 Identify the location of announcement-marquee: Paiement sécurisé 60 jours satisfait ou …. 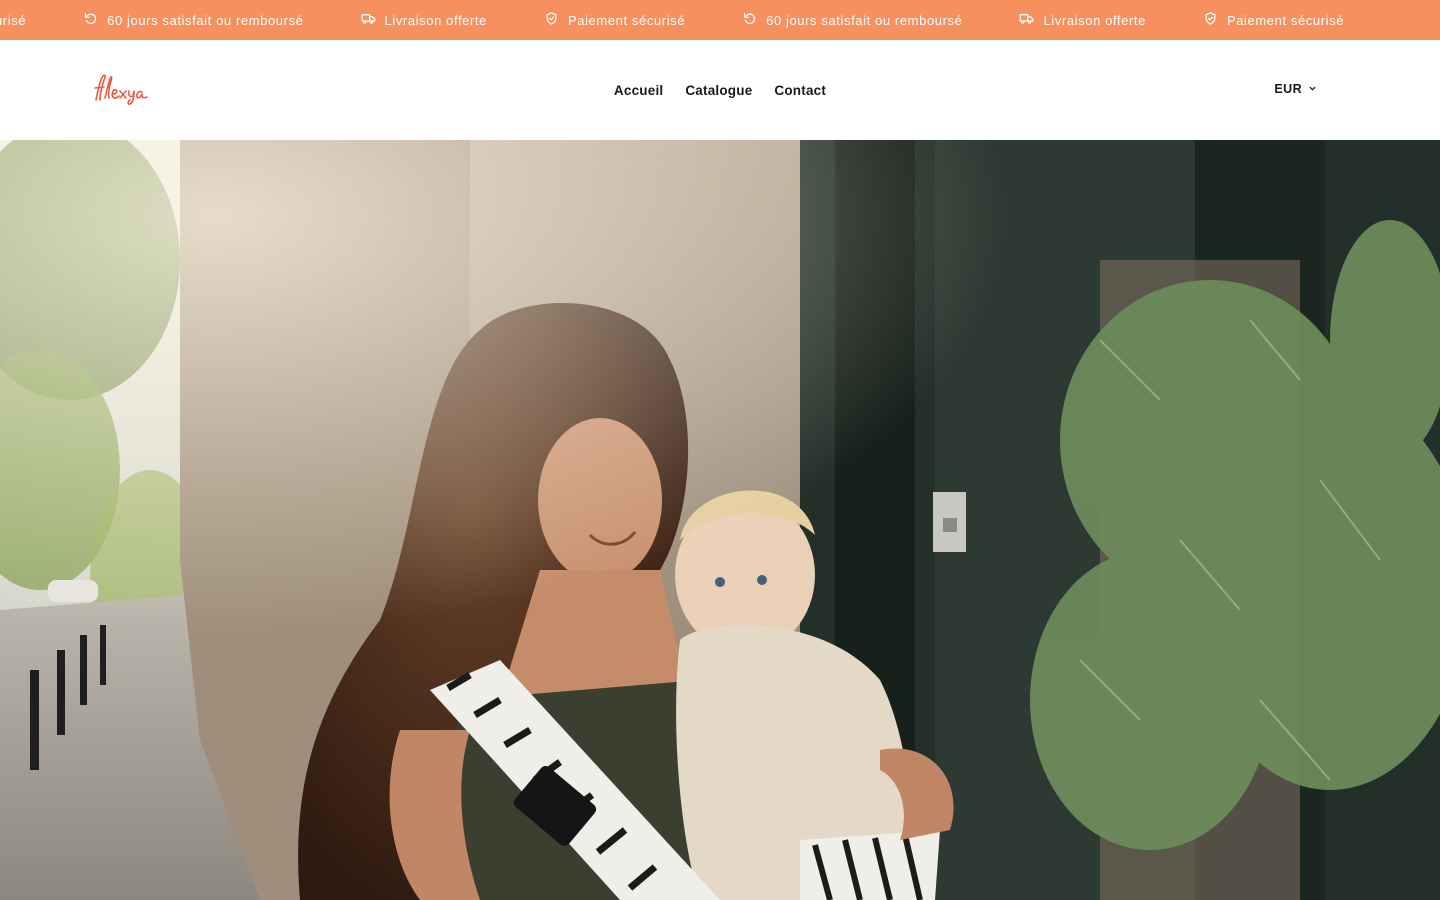
(700, 20).